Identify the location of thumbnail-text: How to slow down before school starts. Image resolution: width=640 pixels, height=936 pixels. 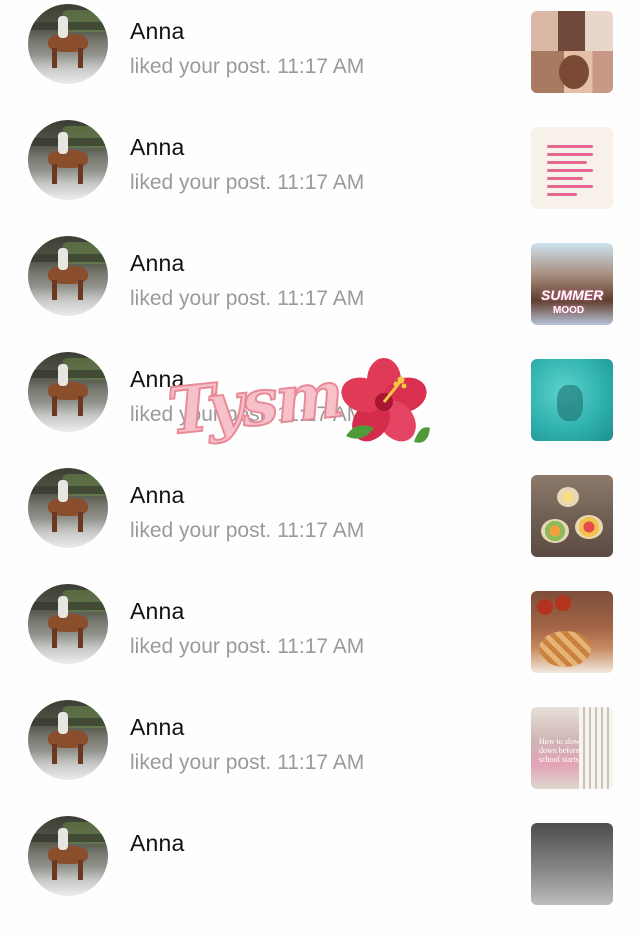
(559, 750).